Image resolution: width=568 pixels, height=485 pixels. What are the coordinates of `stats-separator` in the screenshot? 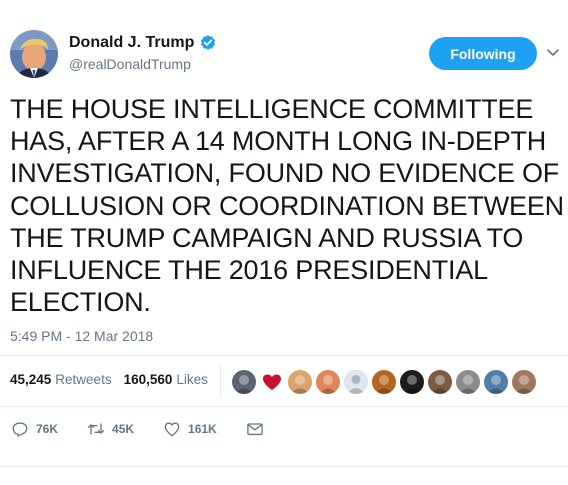 It's located at (220, 381).